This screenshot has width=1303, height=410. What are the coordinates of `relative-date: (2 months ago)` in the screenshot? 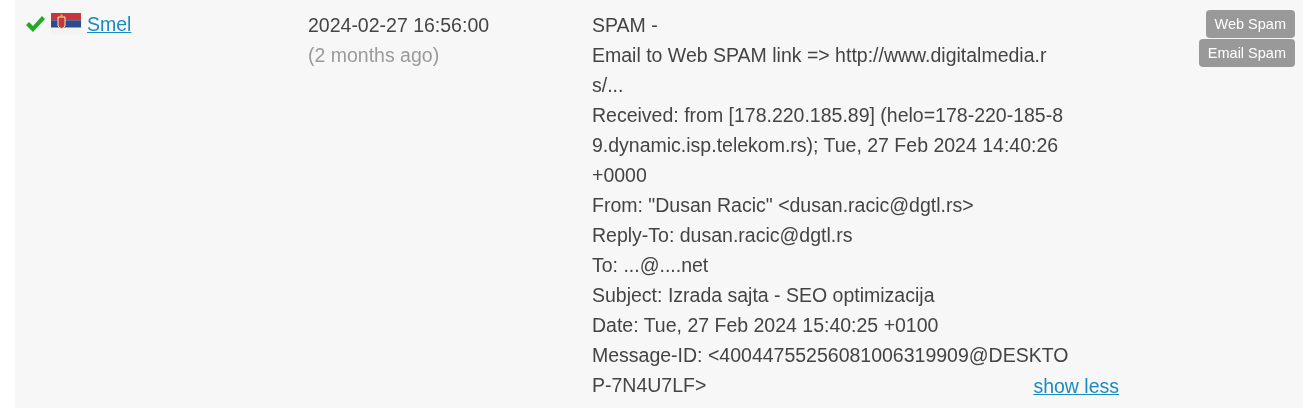 It's located at (374, 55).